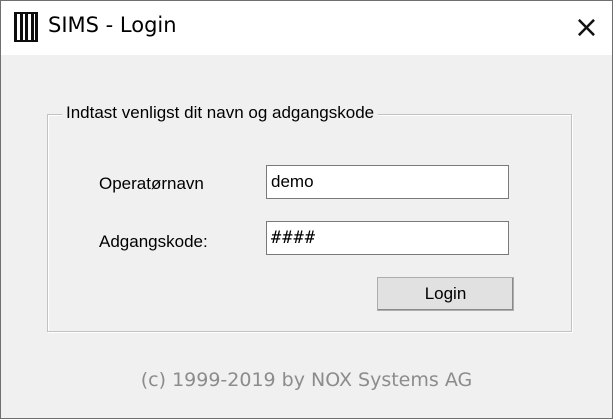 The height and width of the screenshot is (419, 613). I want to click on operator-name-label: Operatørnavn, so click(151, 183).